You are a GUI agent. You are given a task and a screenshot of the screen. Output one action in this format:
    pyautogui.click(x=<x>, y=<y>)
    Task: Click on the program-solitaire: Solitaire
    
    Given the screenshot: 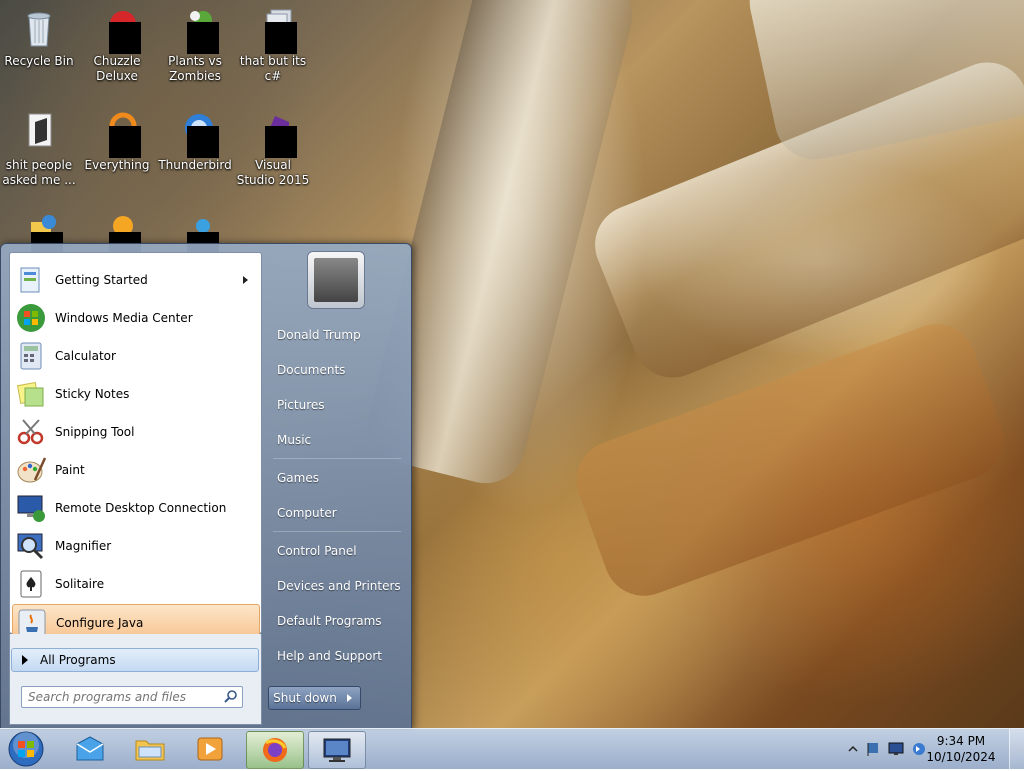 What is the action you would take?
    pyautogui.click(x=135, y=584)
    